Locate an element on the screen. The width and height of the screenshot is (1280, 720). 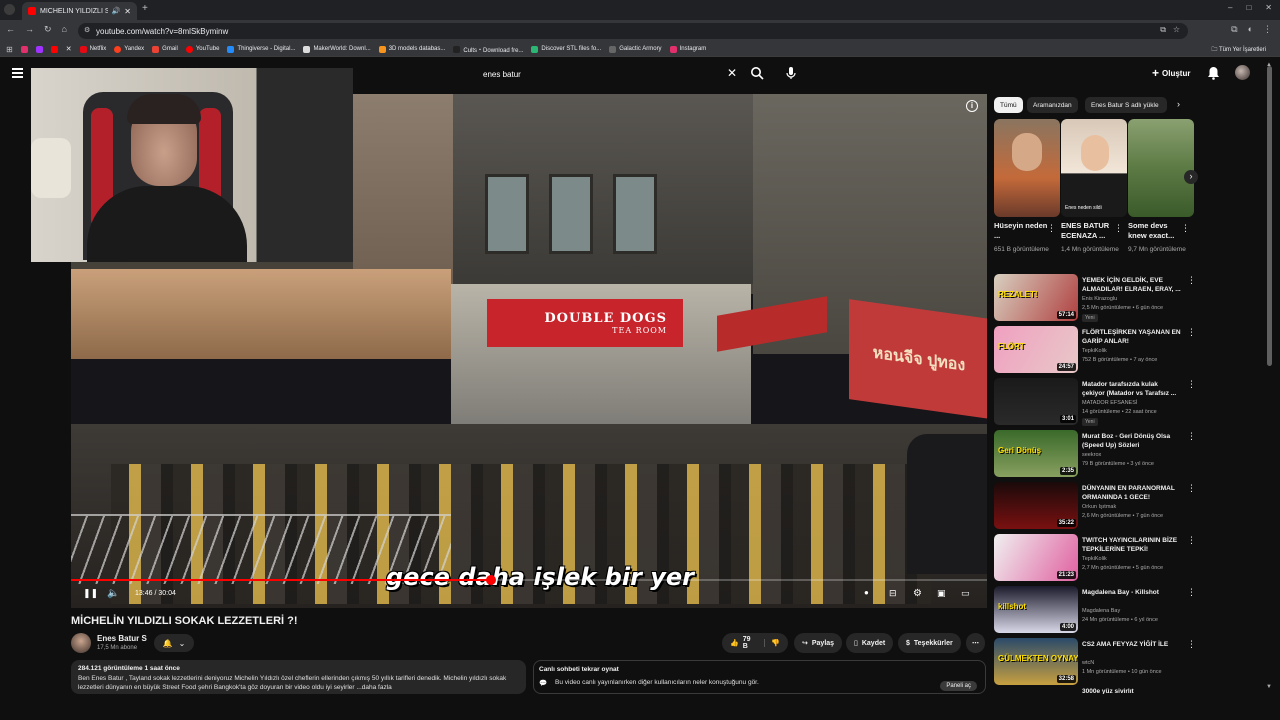
address-bar: ⚙ youtube.com/watch?v=8mlSkByminw ⧉ ☆ is located at coordinates (633, 31).